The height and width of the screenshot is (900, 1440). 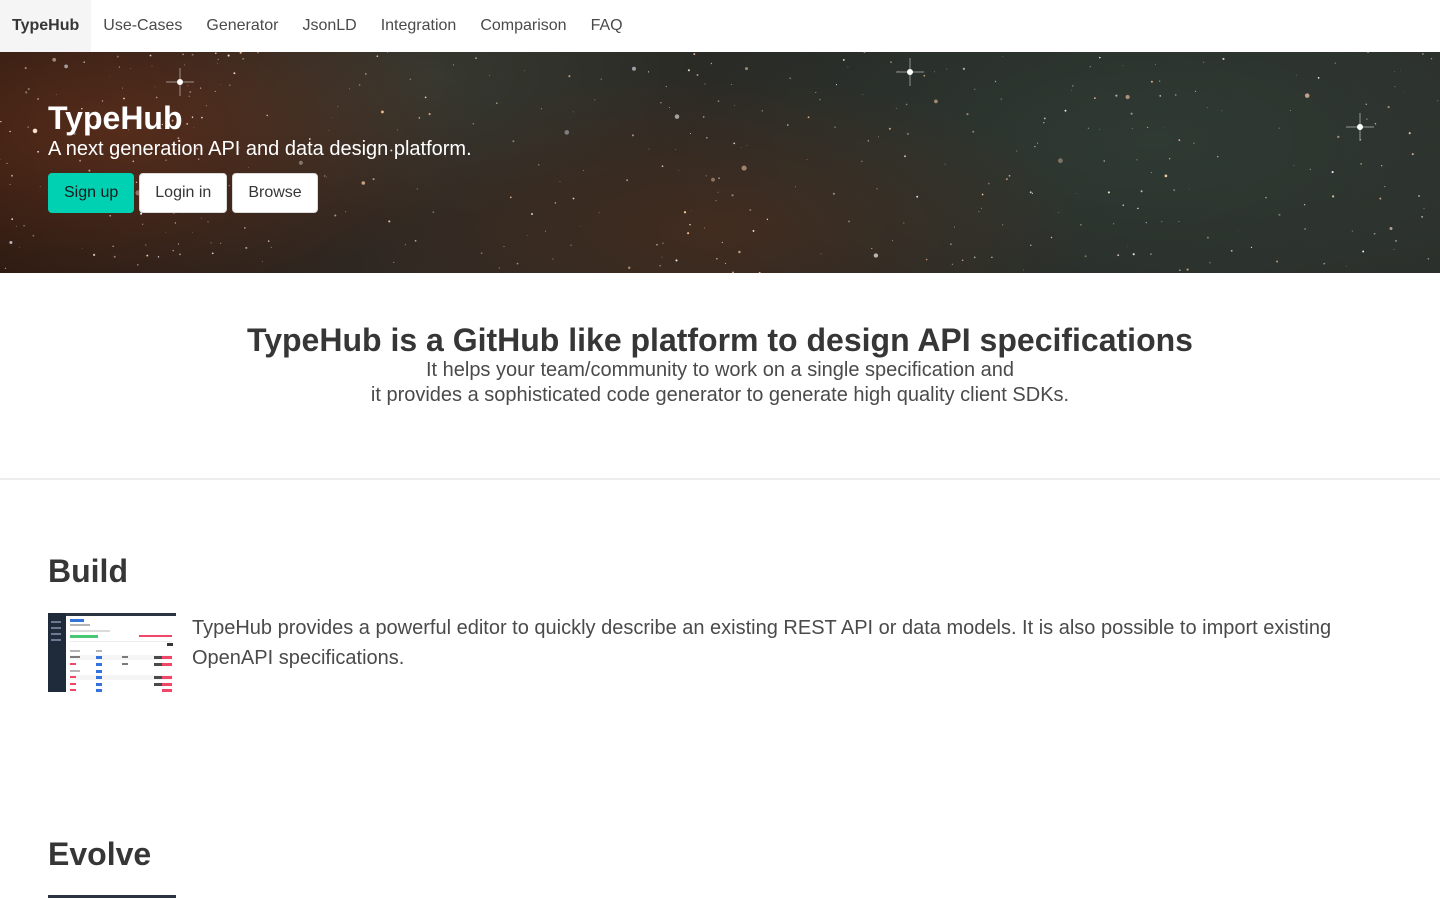 I want to click on nav-item-comparison: Comparison, so click(x=523, y=26).